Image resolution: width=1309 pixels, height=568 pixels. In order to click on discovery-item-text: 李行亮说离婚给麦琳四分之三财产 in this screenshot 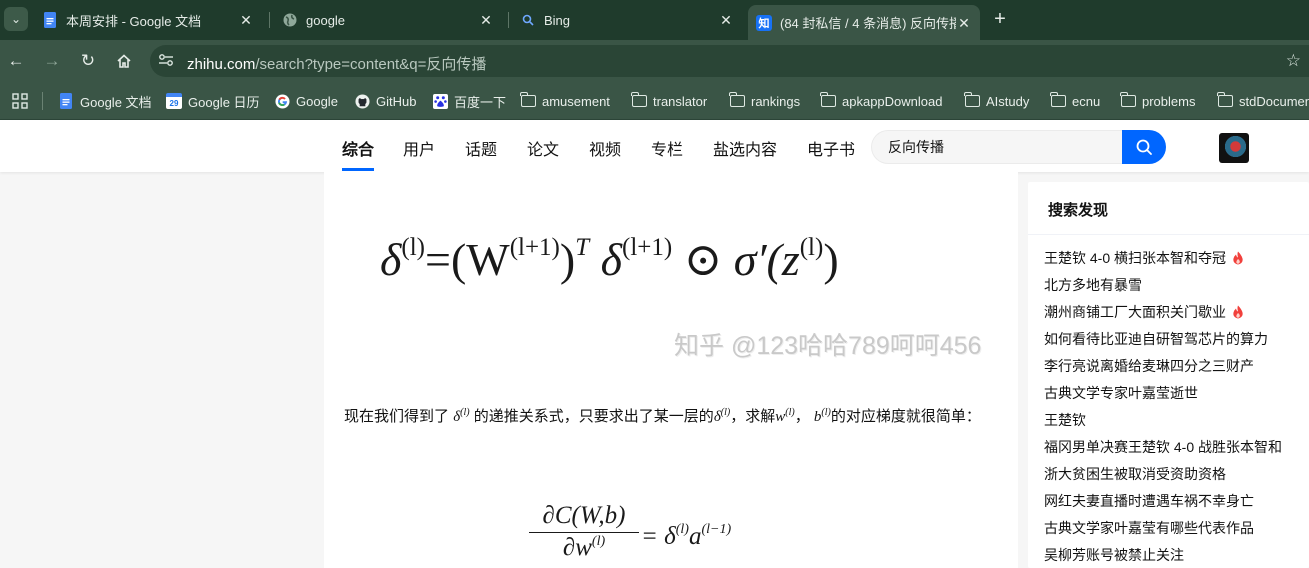, I will do `click(1149, 365)`.